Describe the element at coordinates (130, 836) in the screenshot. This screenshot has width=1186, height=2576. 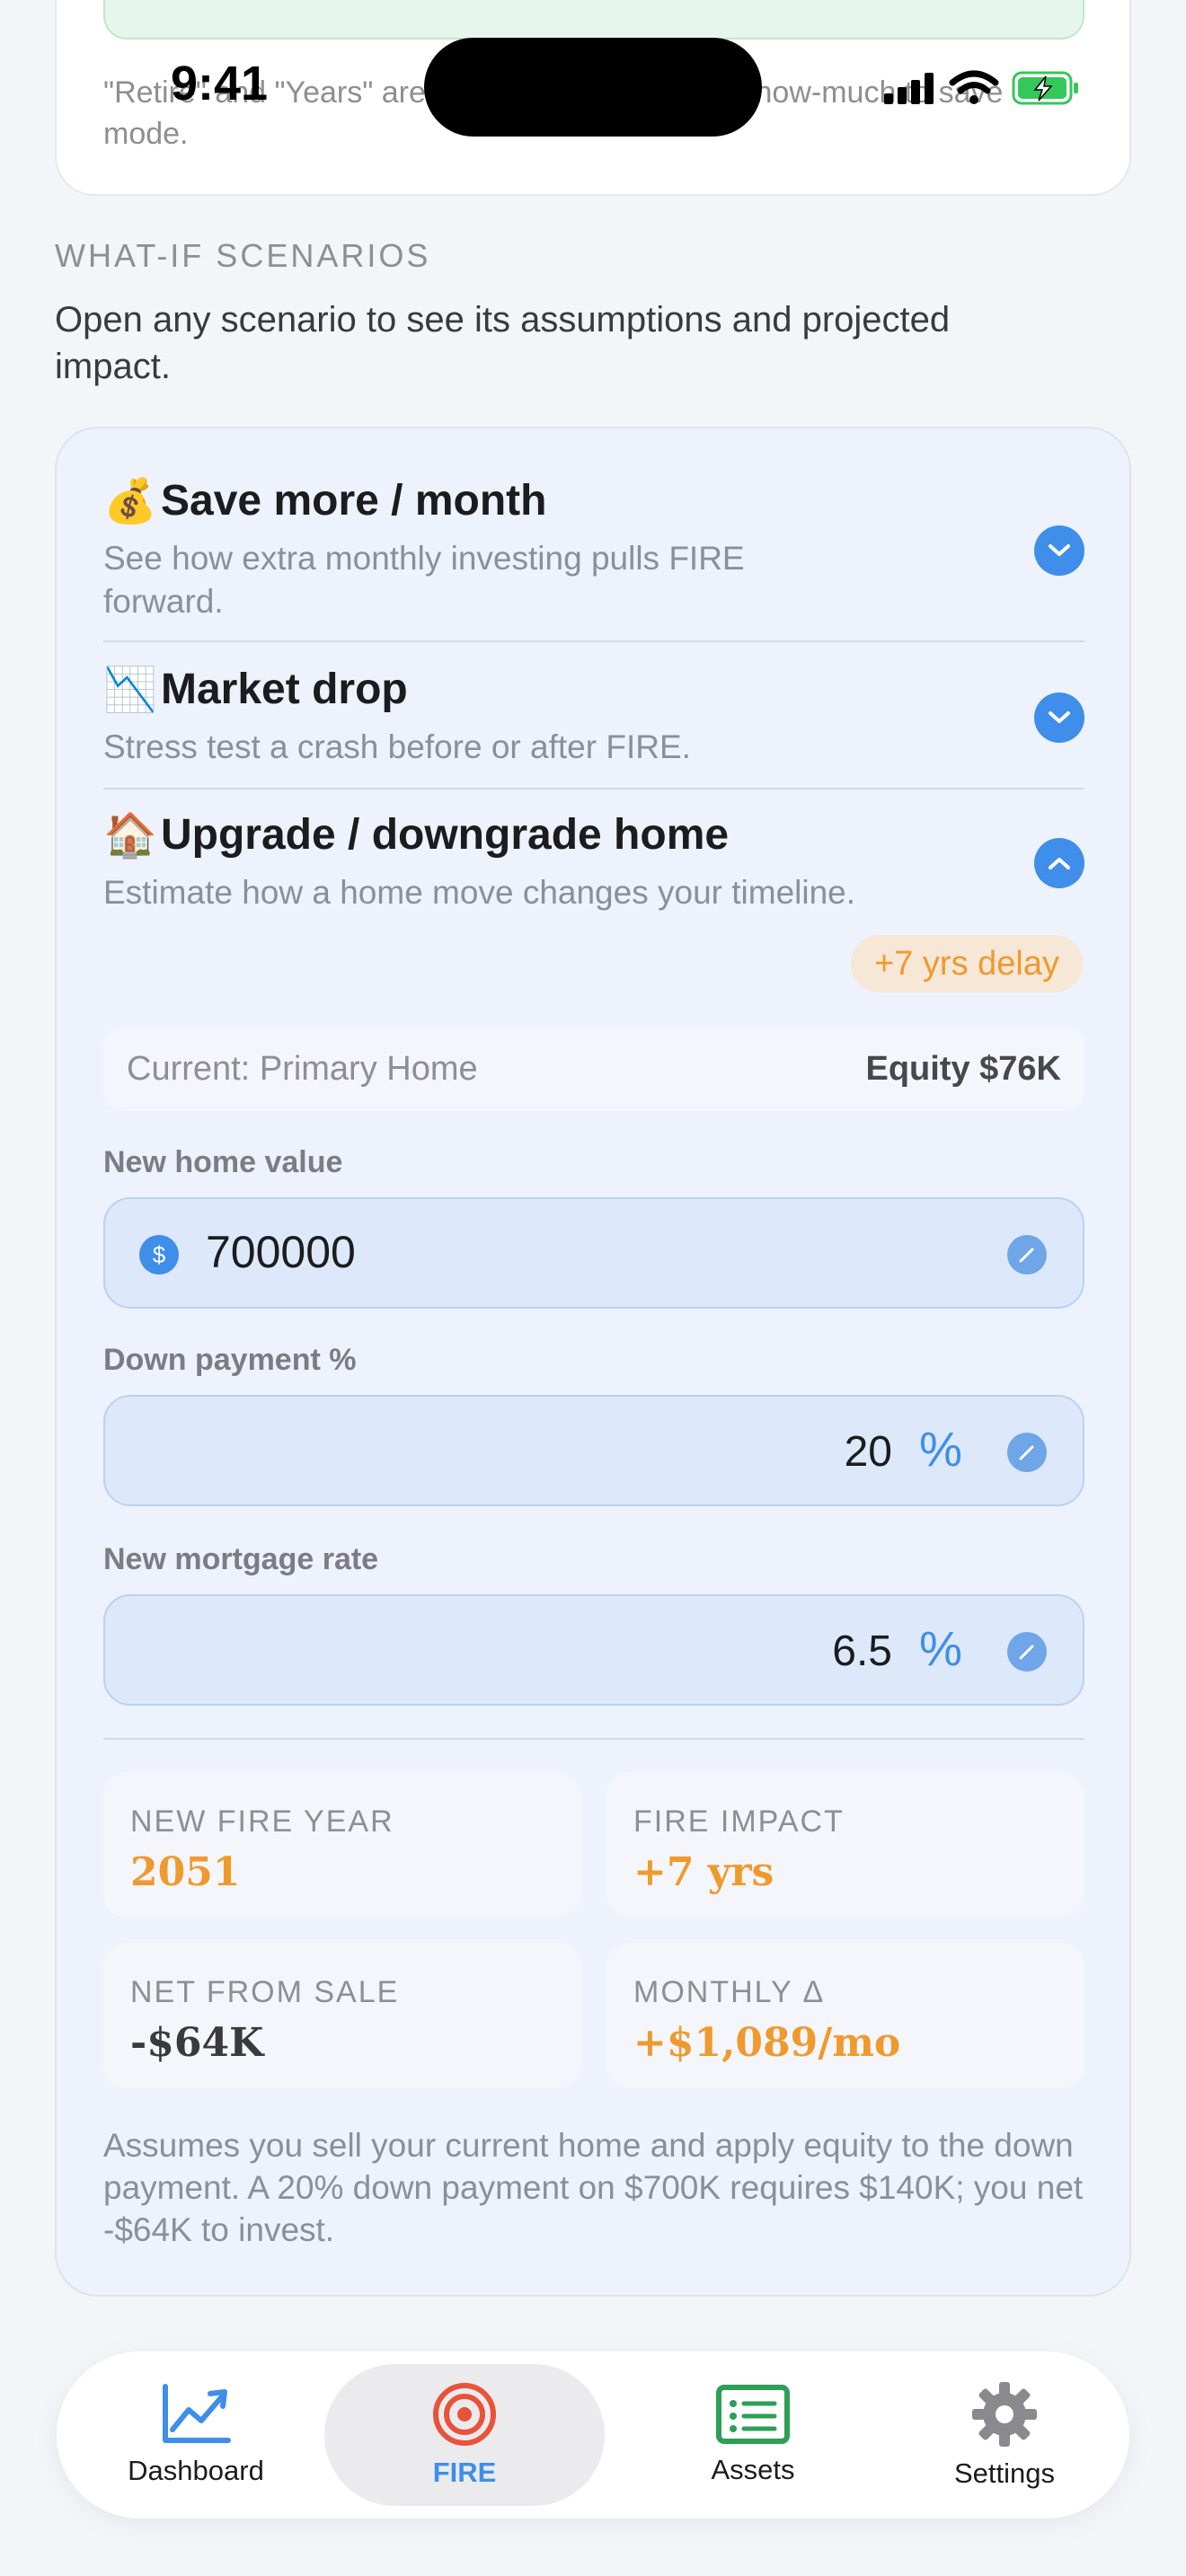
I see `house-icon: 🏠` at that location.